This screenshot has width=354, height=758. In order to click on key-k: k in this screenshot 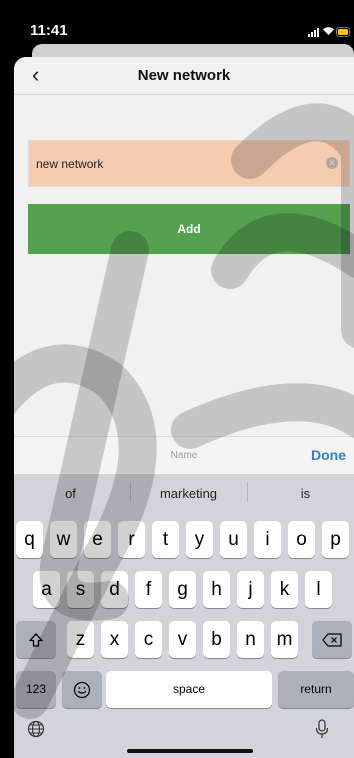, I will do `click(284, 589)`.